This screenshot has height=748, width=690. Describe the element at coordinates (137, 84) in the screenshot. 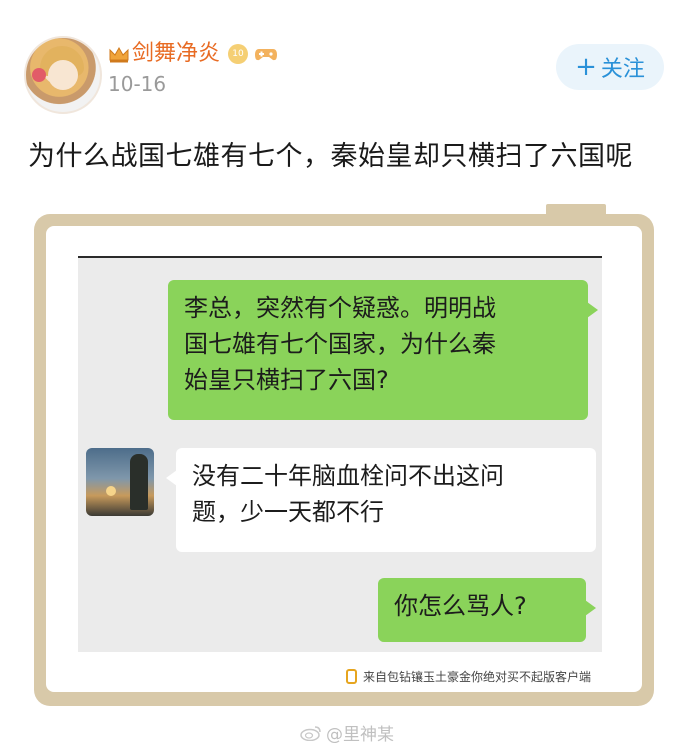

I see `post-date: 10-16` at that location.